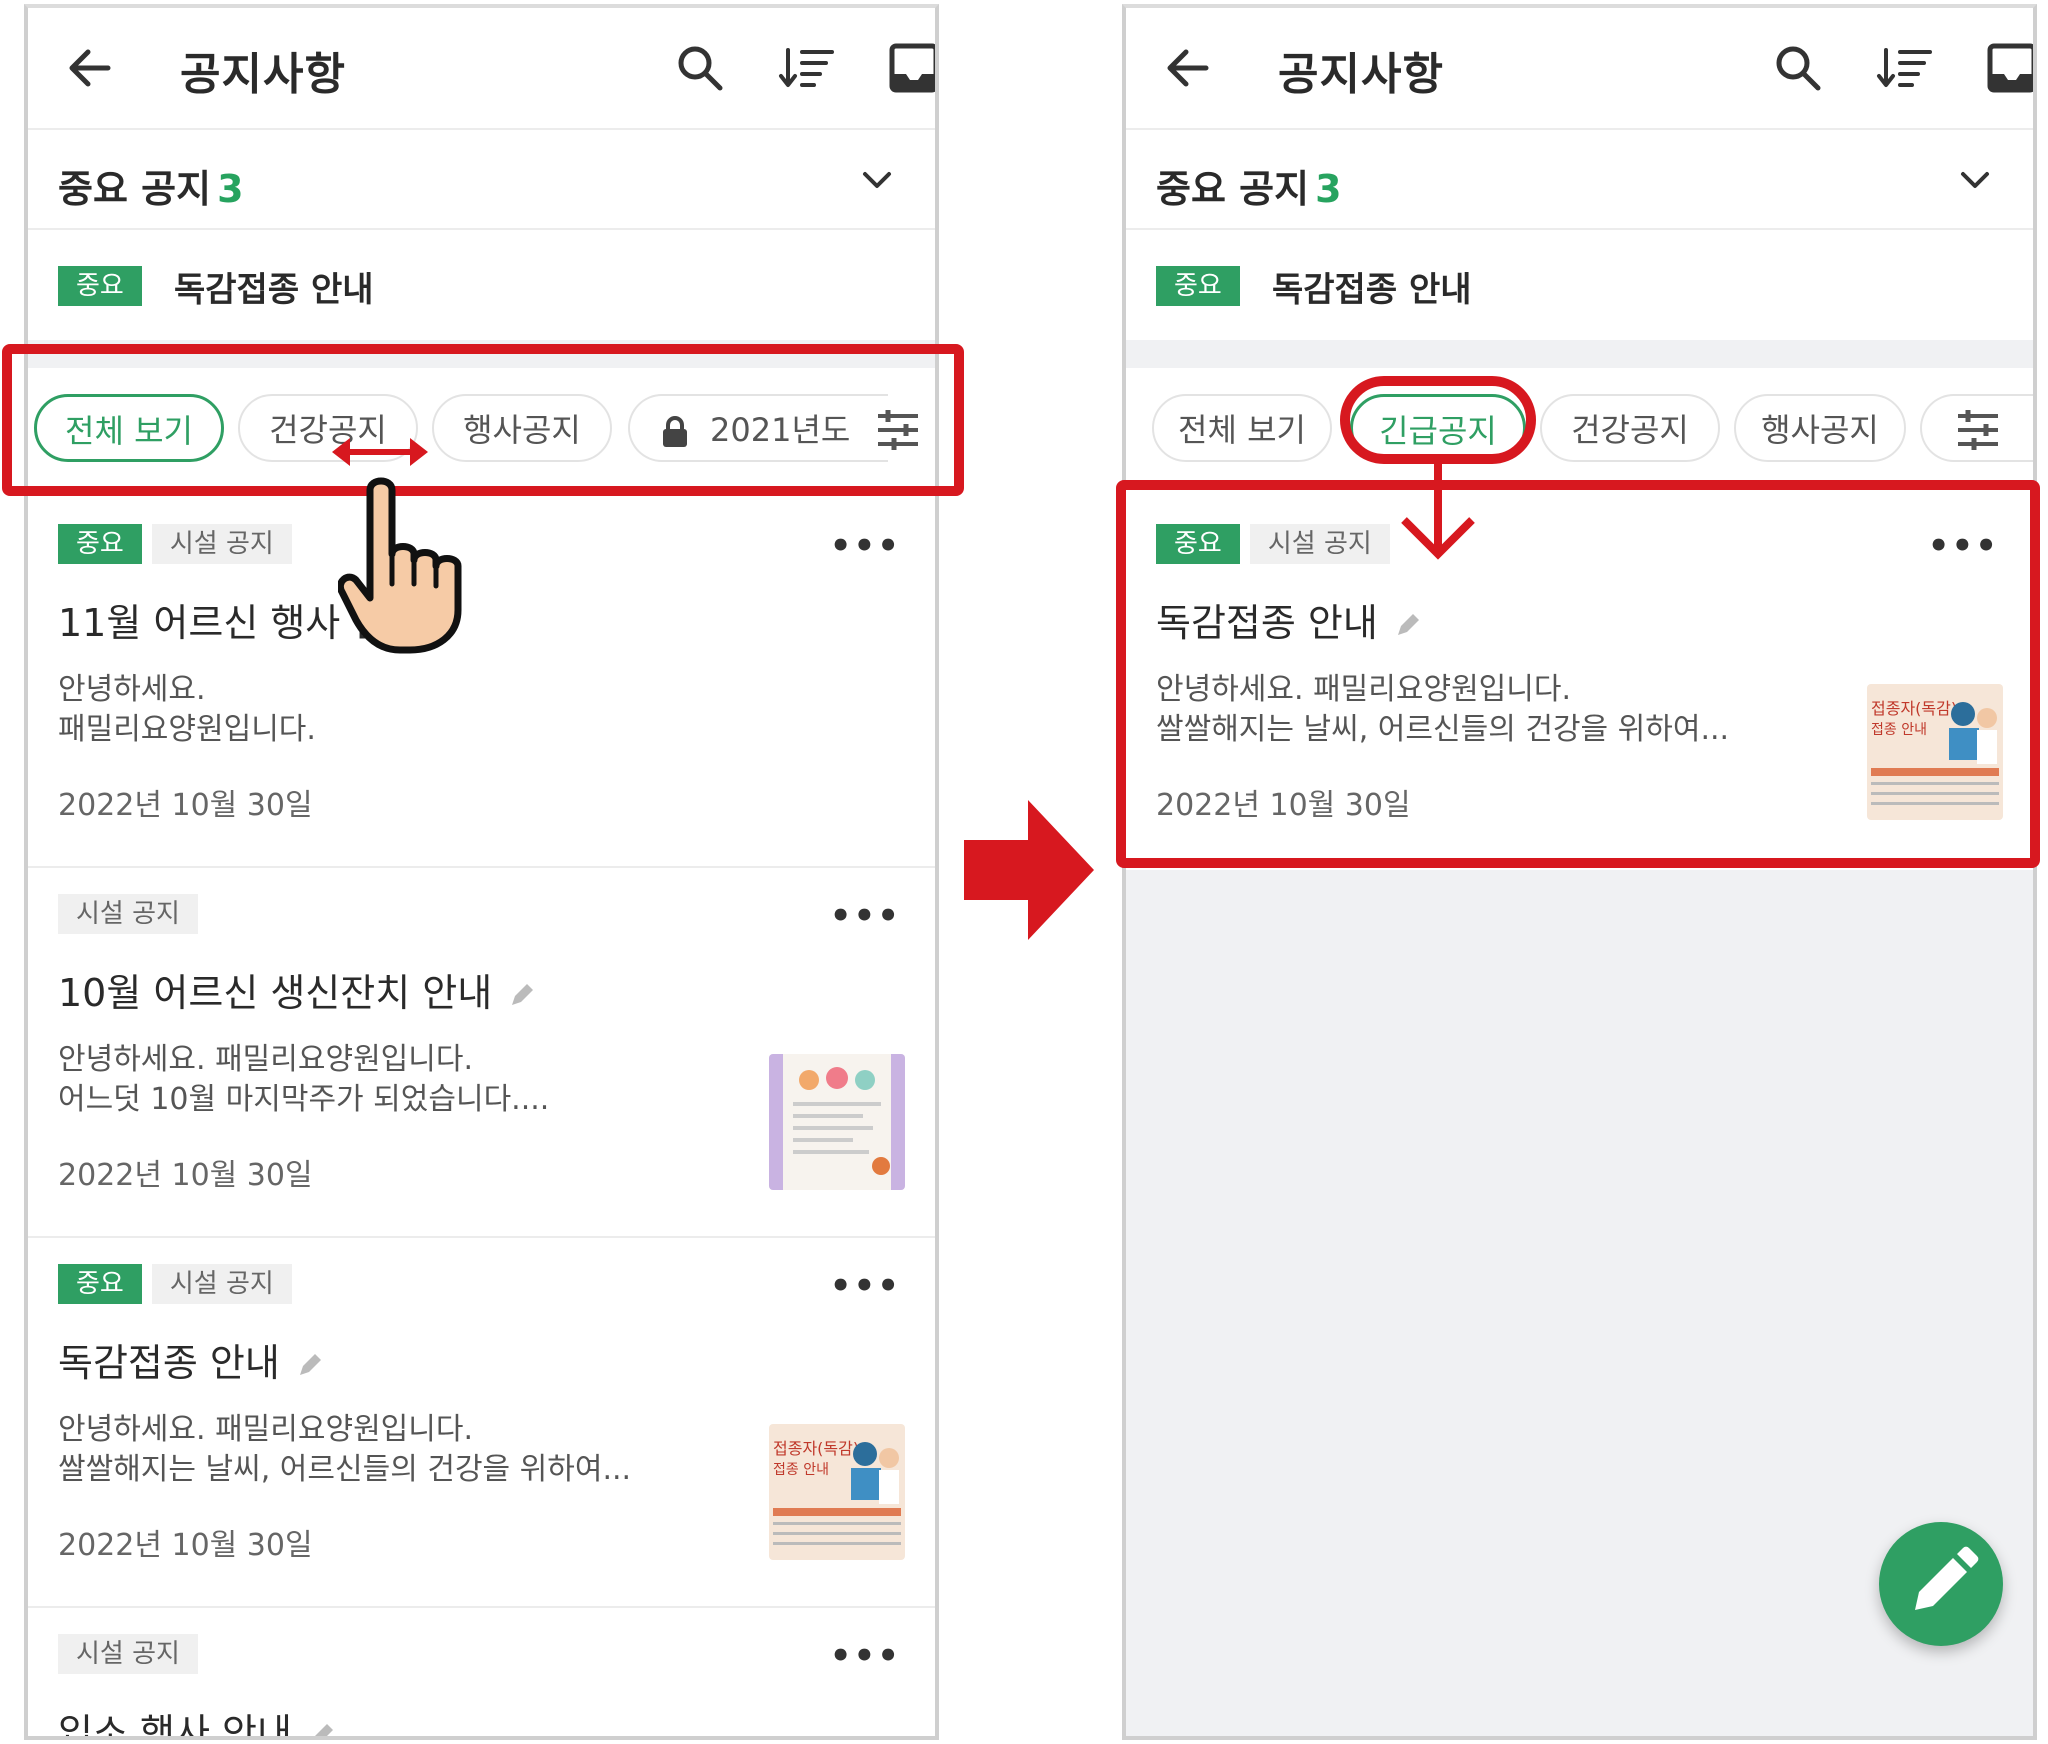 Image resolution: width=2048 pixels, height=1744 pixels. I want to click on swipe-double-arrow-icon, so click(380, 452).